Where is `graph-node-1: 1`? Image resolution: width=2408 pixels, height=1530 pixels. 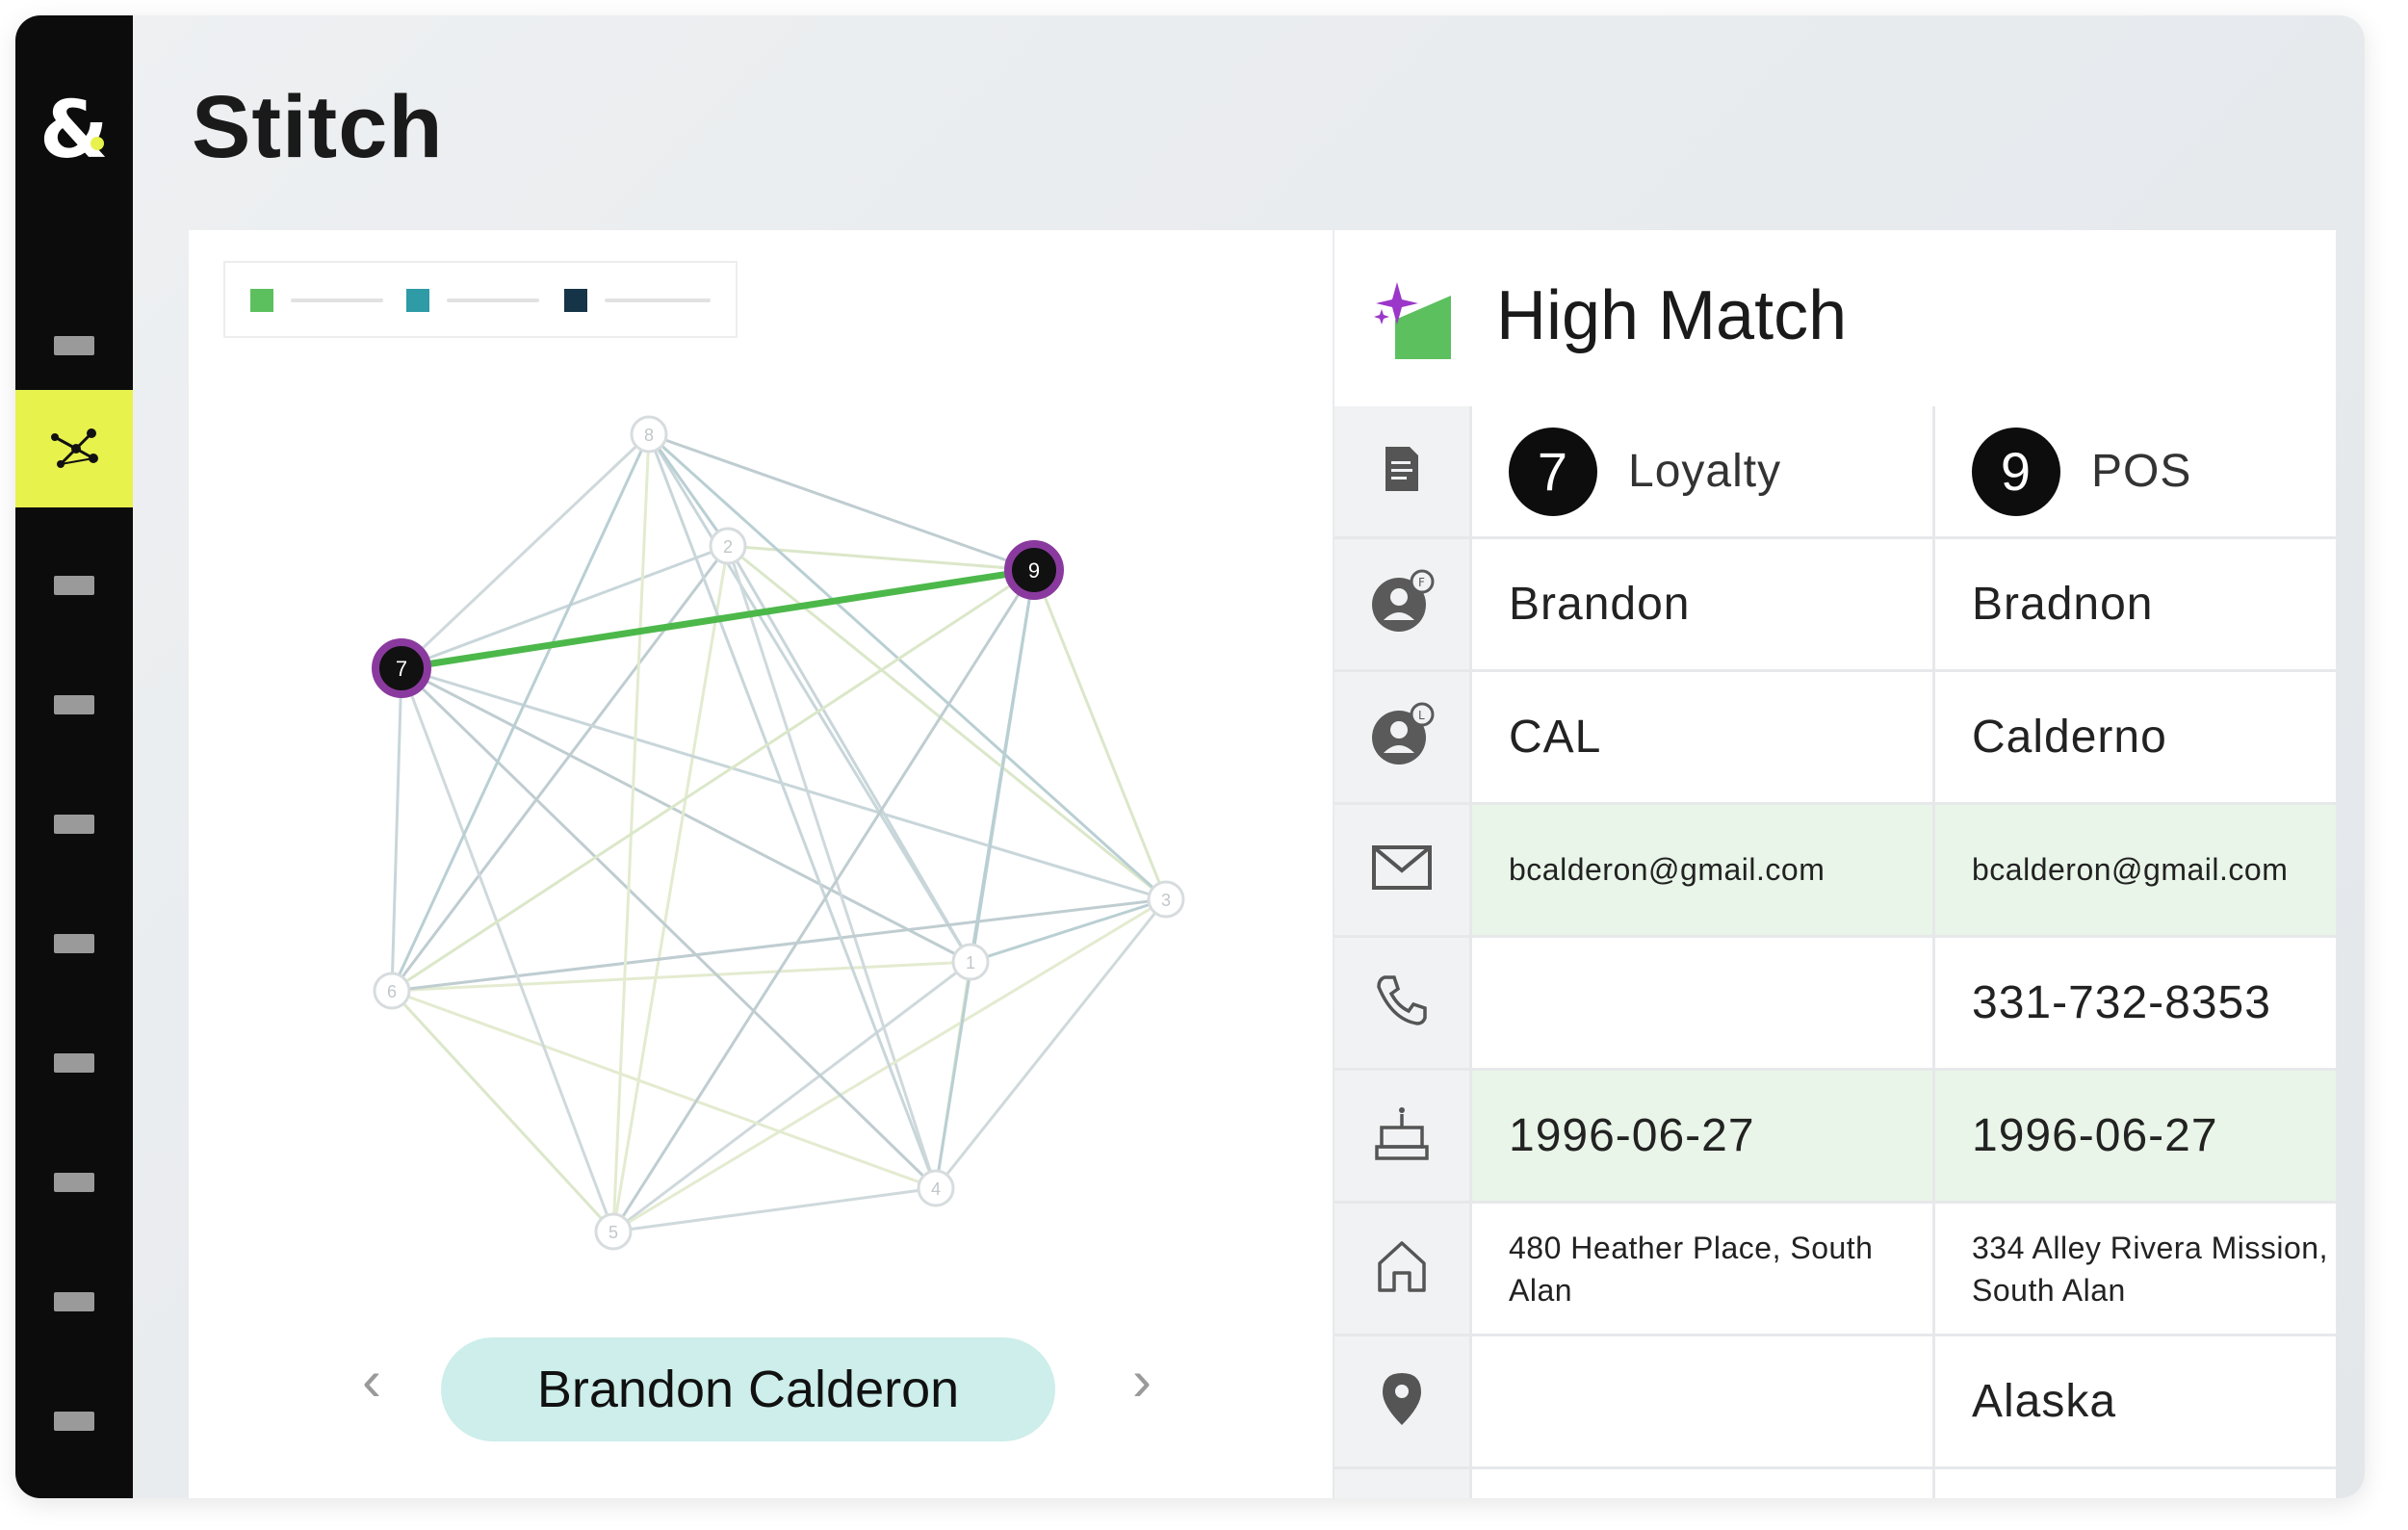 graph-node-1: 1 is located at coordinates (970, 962).